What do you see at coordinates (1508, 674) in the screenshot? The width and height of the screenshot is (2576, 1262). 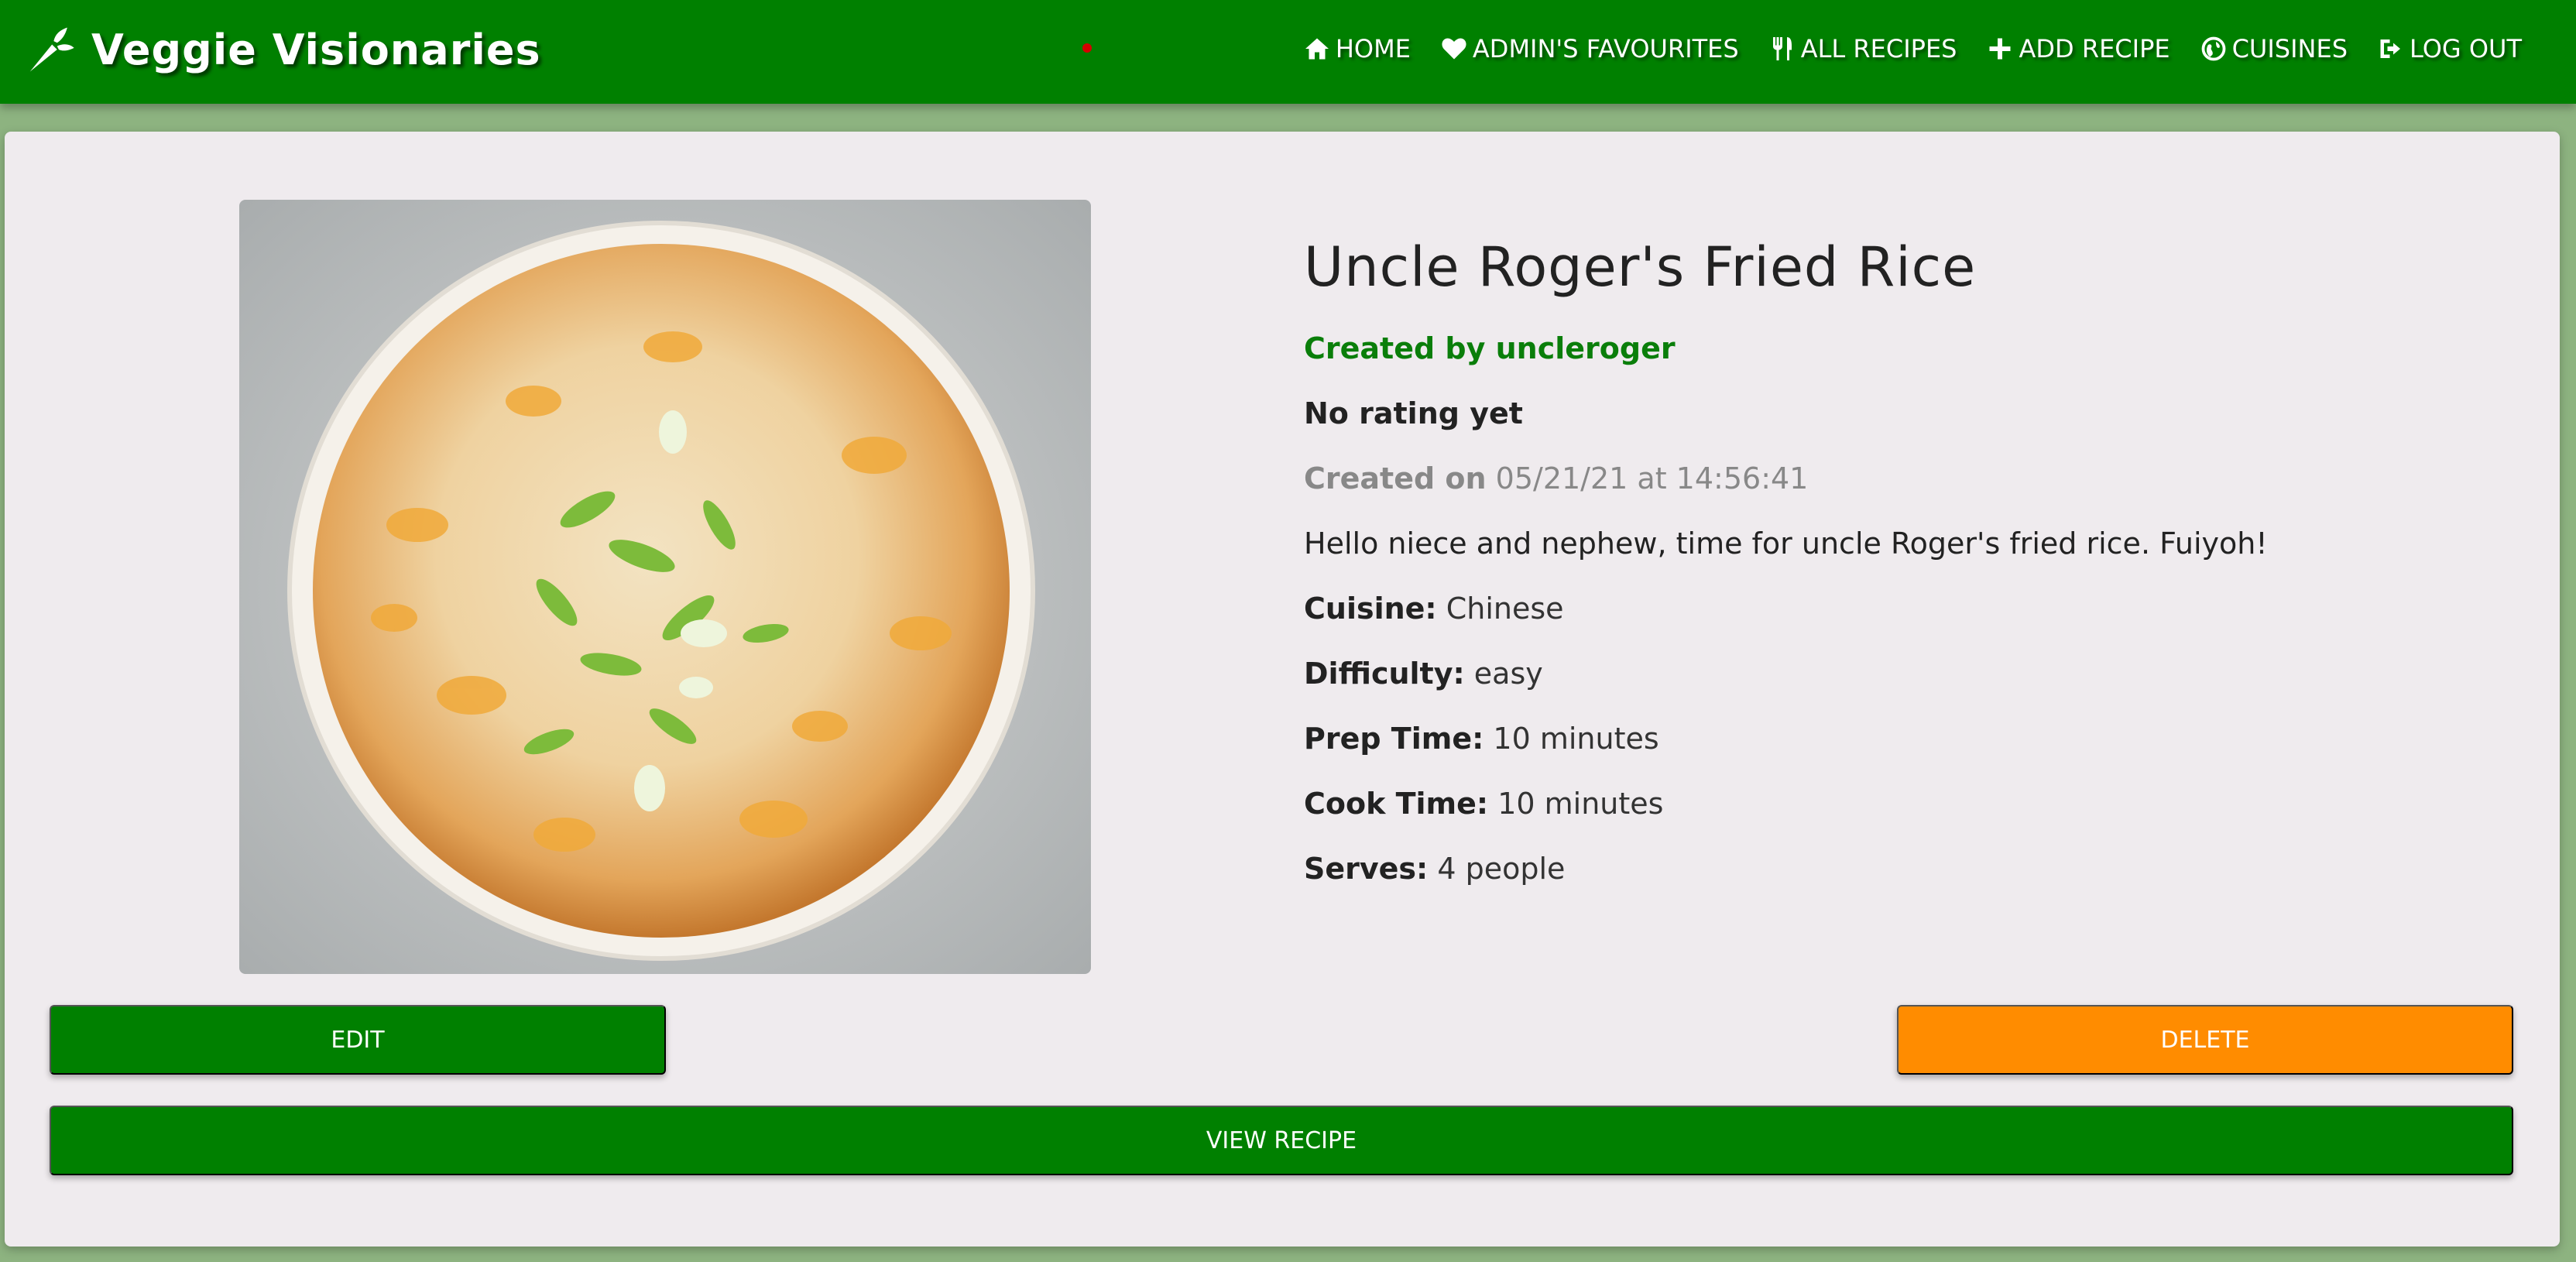 I see `difficulty-value: easy` at bounding box center [1508, 674].